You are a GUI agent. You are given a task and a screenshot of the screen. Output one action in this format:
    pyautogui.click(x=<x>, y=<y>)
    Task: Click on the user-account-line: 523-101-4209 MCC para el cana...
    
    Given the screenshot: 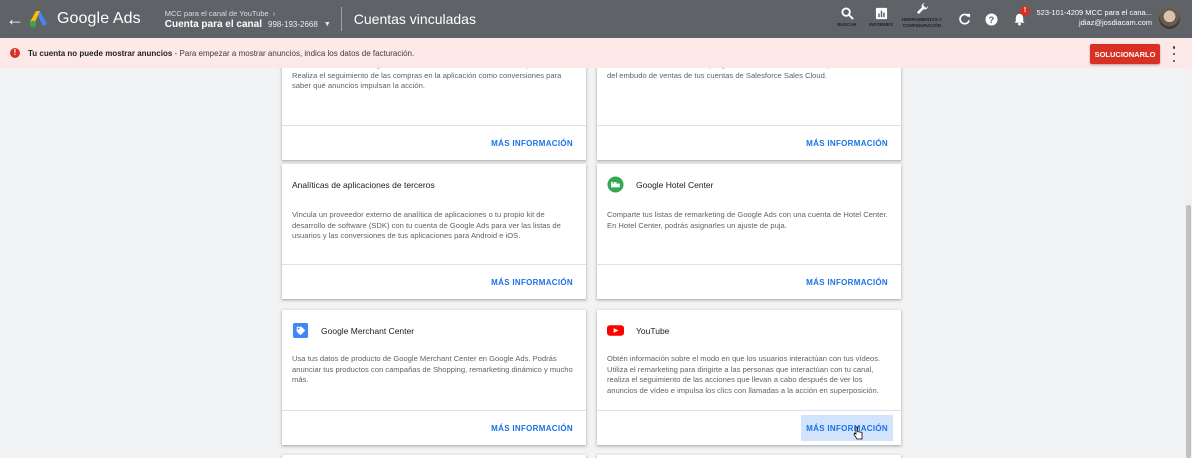 What is the action you would take?
    pyautogui.click(x=1094, y=12)
    